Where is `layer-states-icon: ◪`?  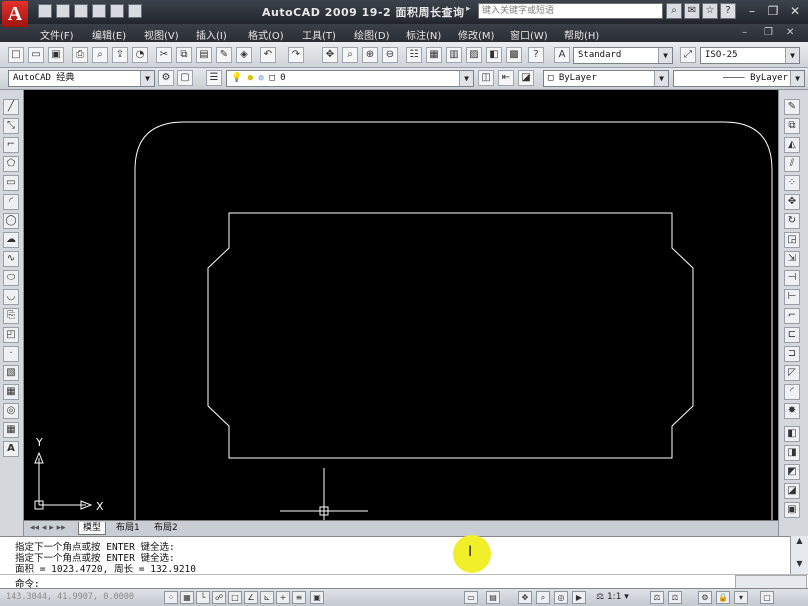
layer-states-icon: ◪ is located at coordinates (526, 78).